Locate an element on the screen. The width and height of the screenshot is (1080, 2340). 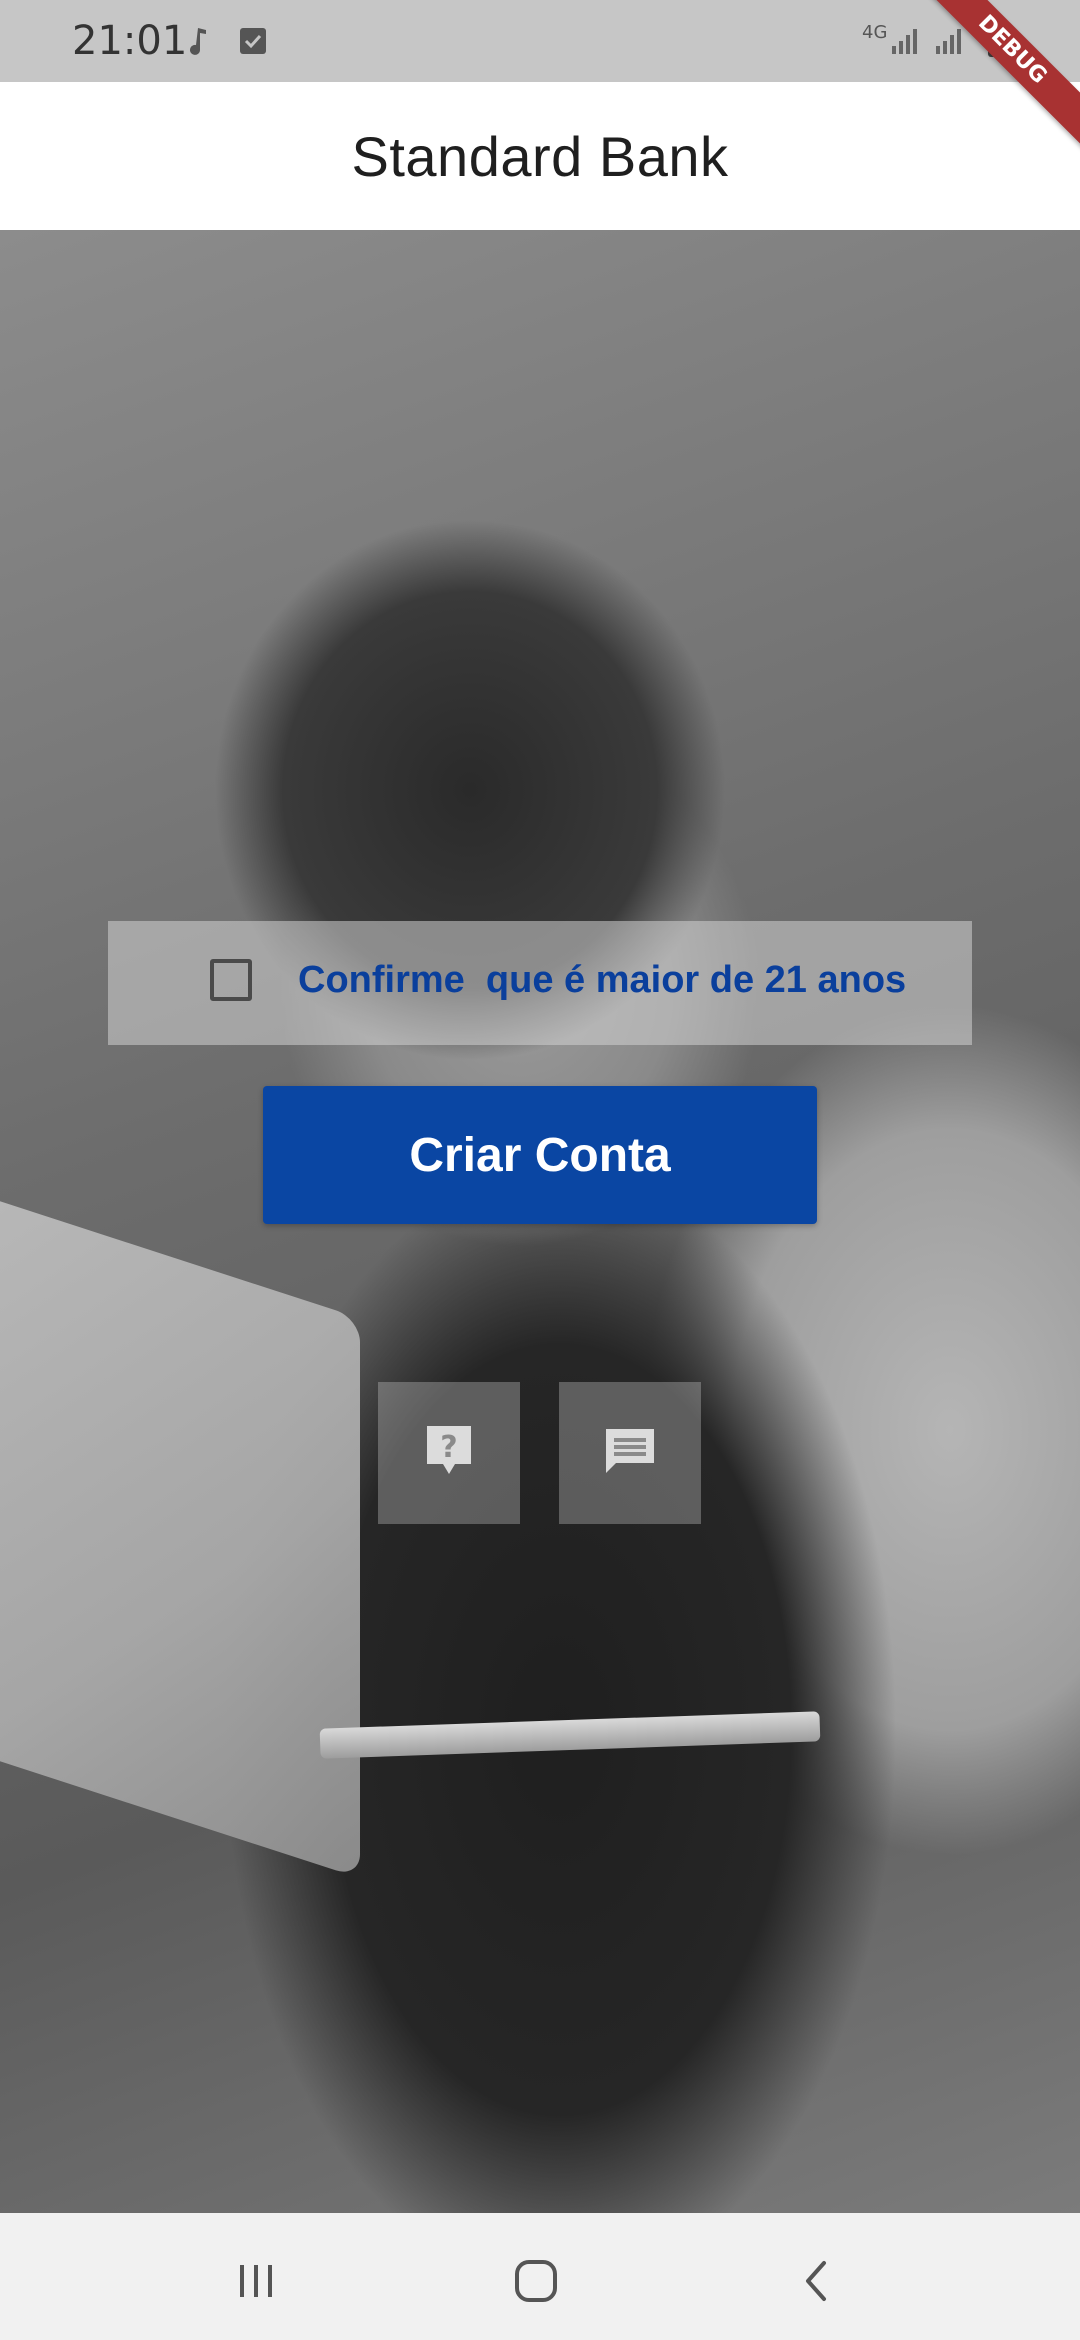
system-nav-bar is located at coordinates (540, 2276).